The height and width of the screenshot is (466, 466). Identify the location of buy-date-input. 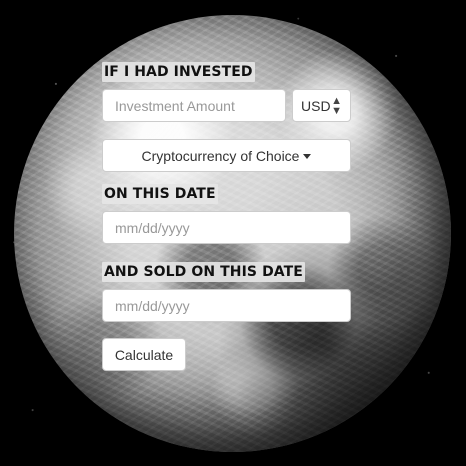
(226, 227).